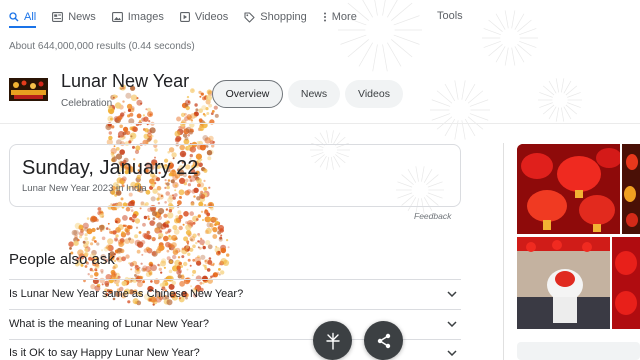 Image resolution: width=640 pixels, height=360 pixels. Describe the element at coordinates (568, 189) in the screenshot. I see `lanterns-image` at that location.